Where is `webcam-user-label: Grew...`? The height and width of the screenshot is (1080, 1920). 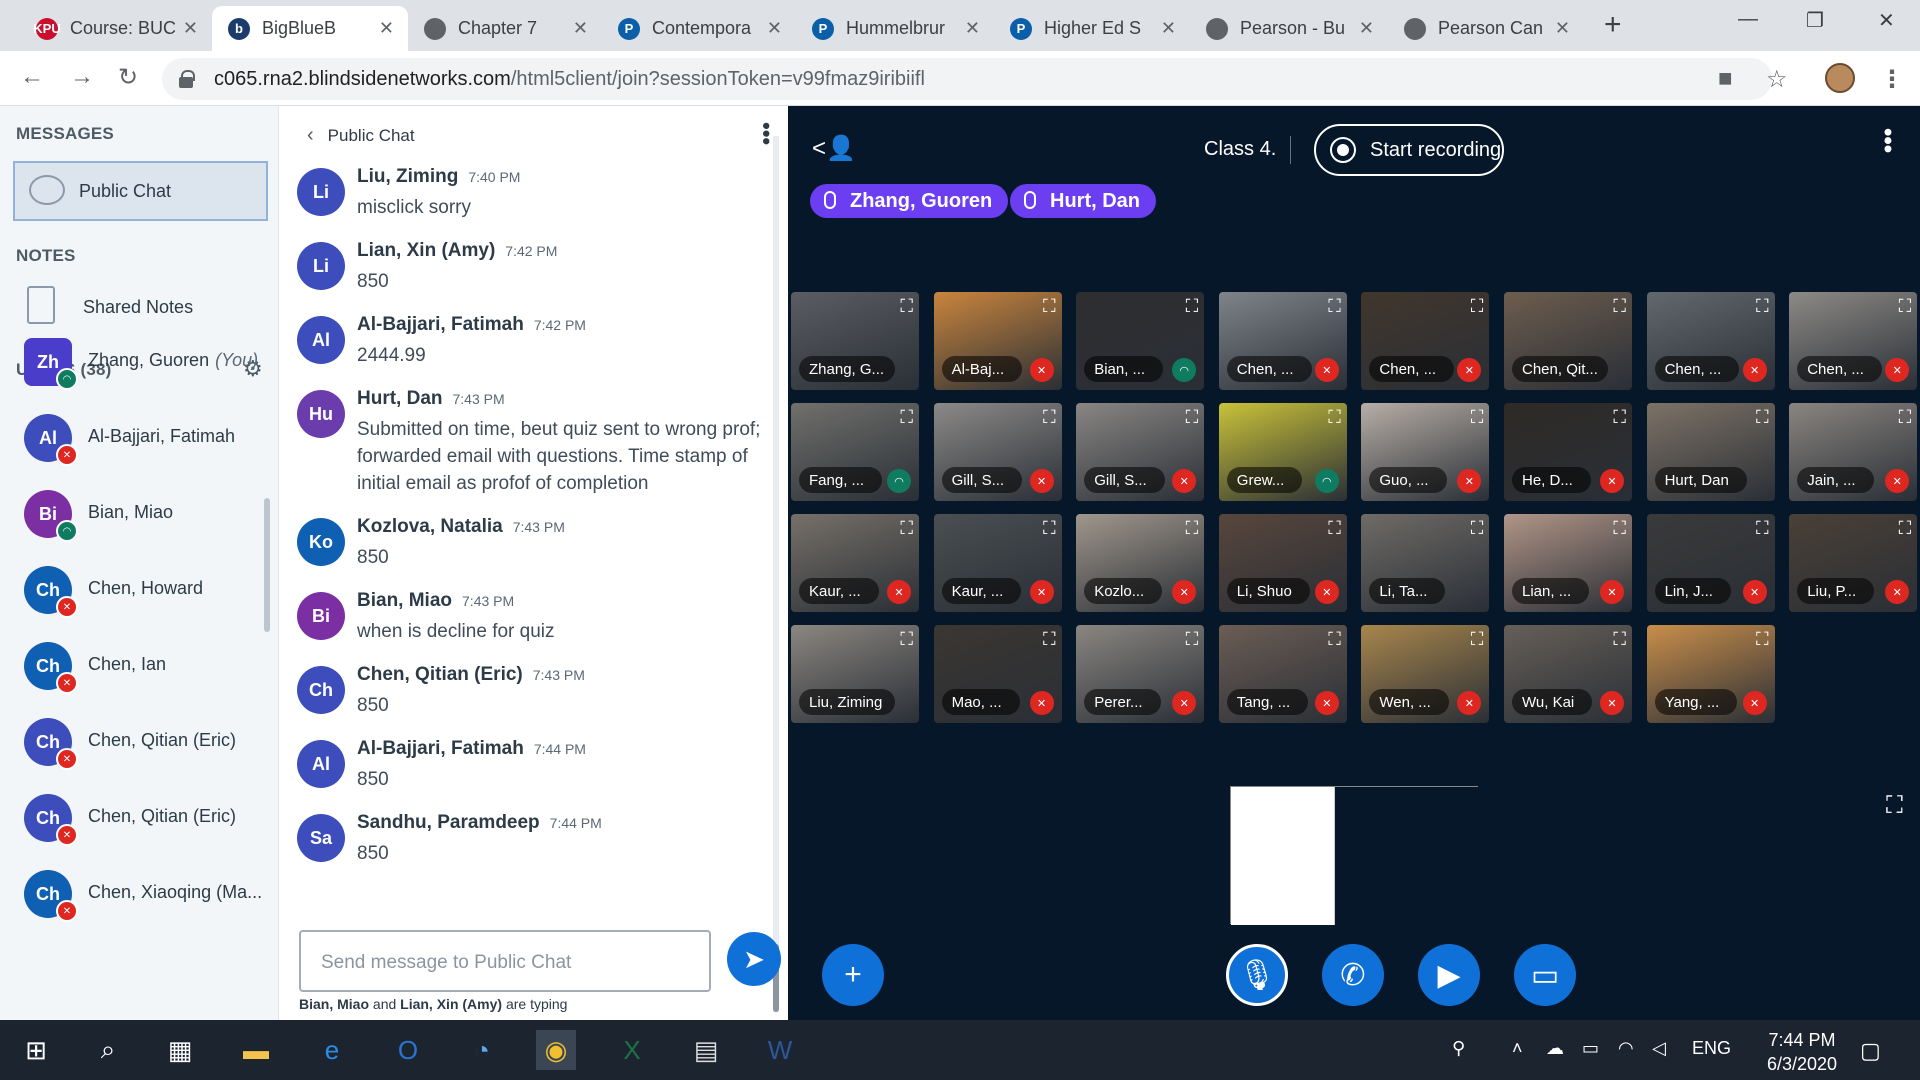
webcam-user-label: Grew... is located at coordinates (1264, 480).